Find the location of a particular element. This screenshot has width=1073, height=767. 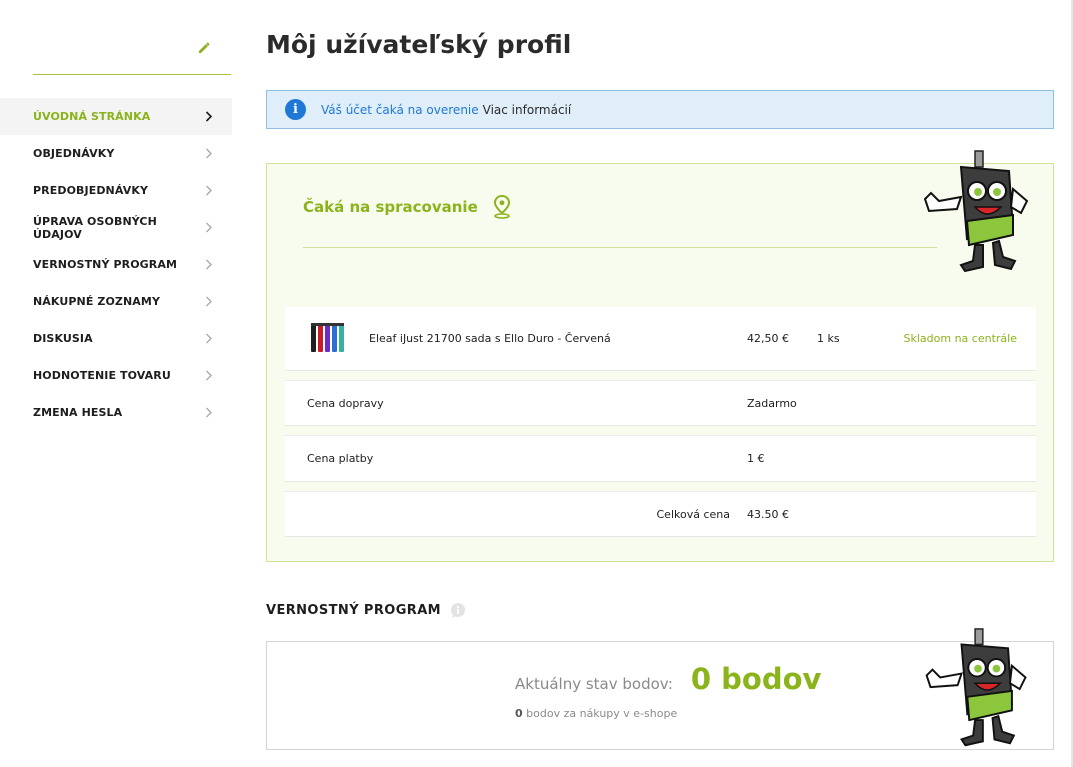

sidebar-item-zmena-hesla: ZMENA HESLA is located at coordinates (116, 412).